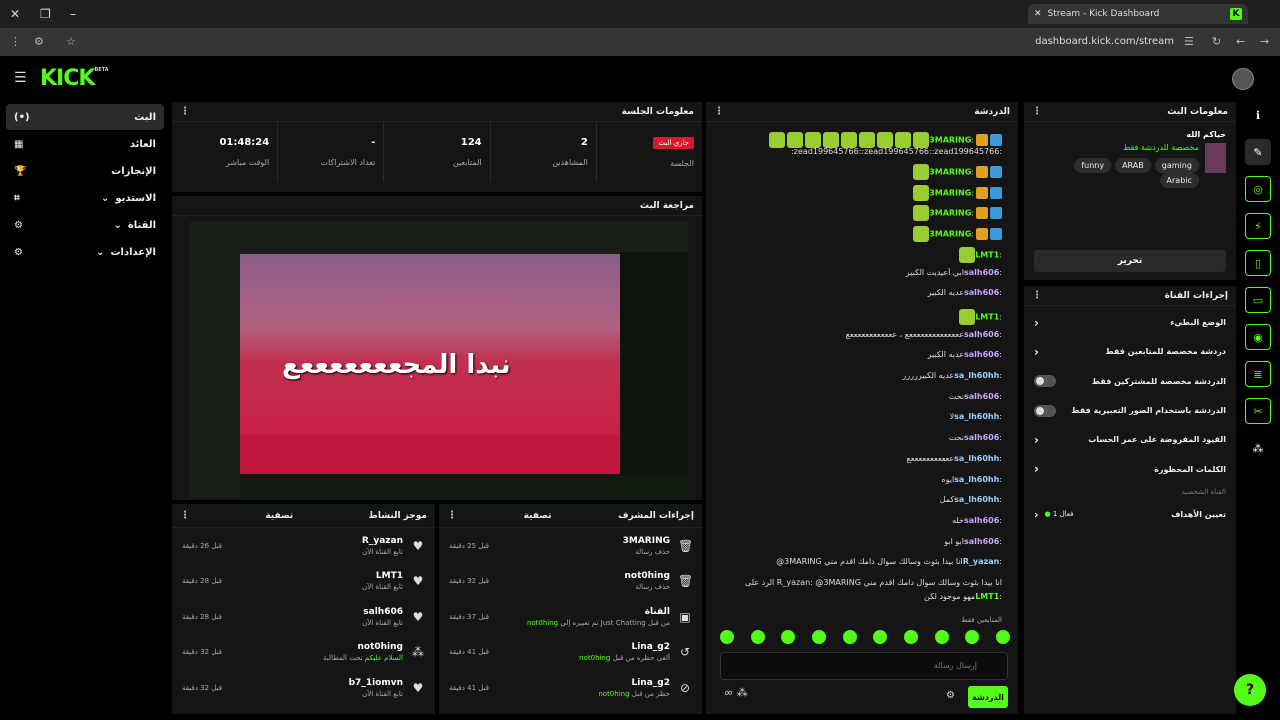 The image size is (1280, 720). I want to click on chat-menu-icon: ⋮, so click(719, 111).